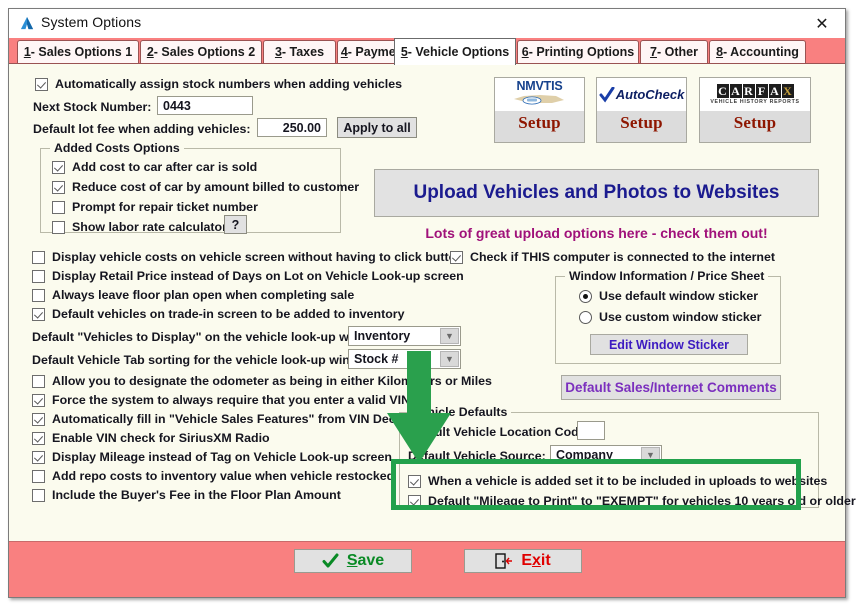 This screenshot has height=610, width=860. I want to click on add-cost-after-sold-checkbox, so click(58, 167).